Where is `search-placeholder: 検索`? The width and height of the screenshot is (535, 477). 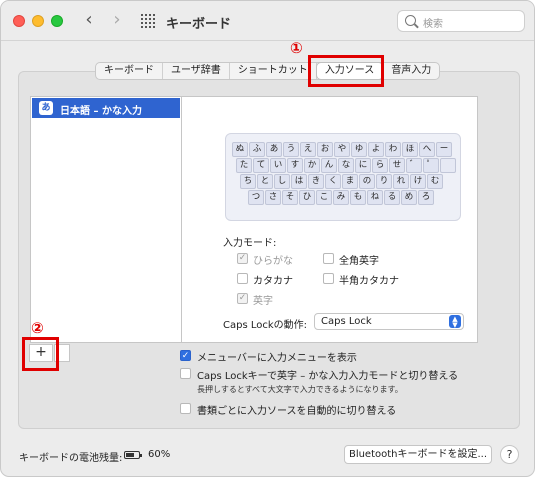
search-placeholder: 検索 is located at coordinates (433, 24).